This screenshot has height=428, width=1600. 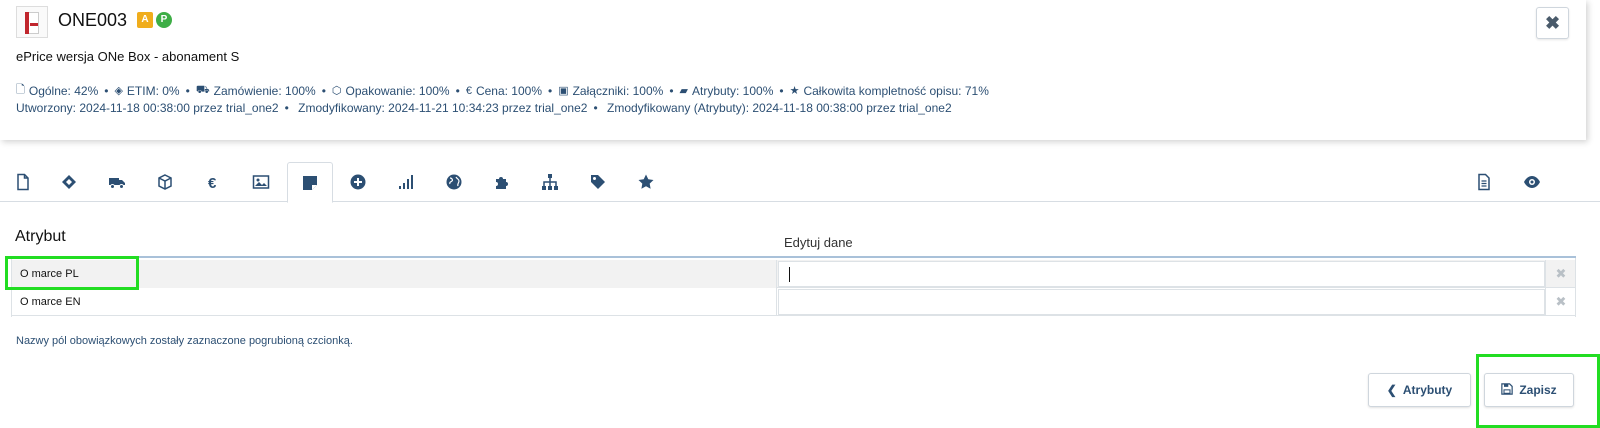 What do you see at coordinates (57, 90) in the screenshot?
I see `stat-general: 🗋 Ogólne: 42%` at bounding box center [57, 90].